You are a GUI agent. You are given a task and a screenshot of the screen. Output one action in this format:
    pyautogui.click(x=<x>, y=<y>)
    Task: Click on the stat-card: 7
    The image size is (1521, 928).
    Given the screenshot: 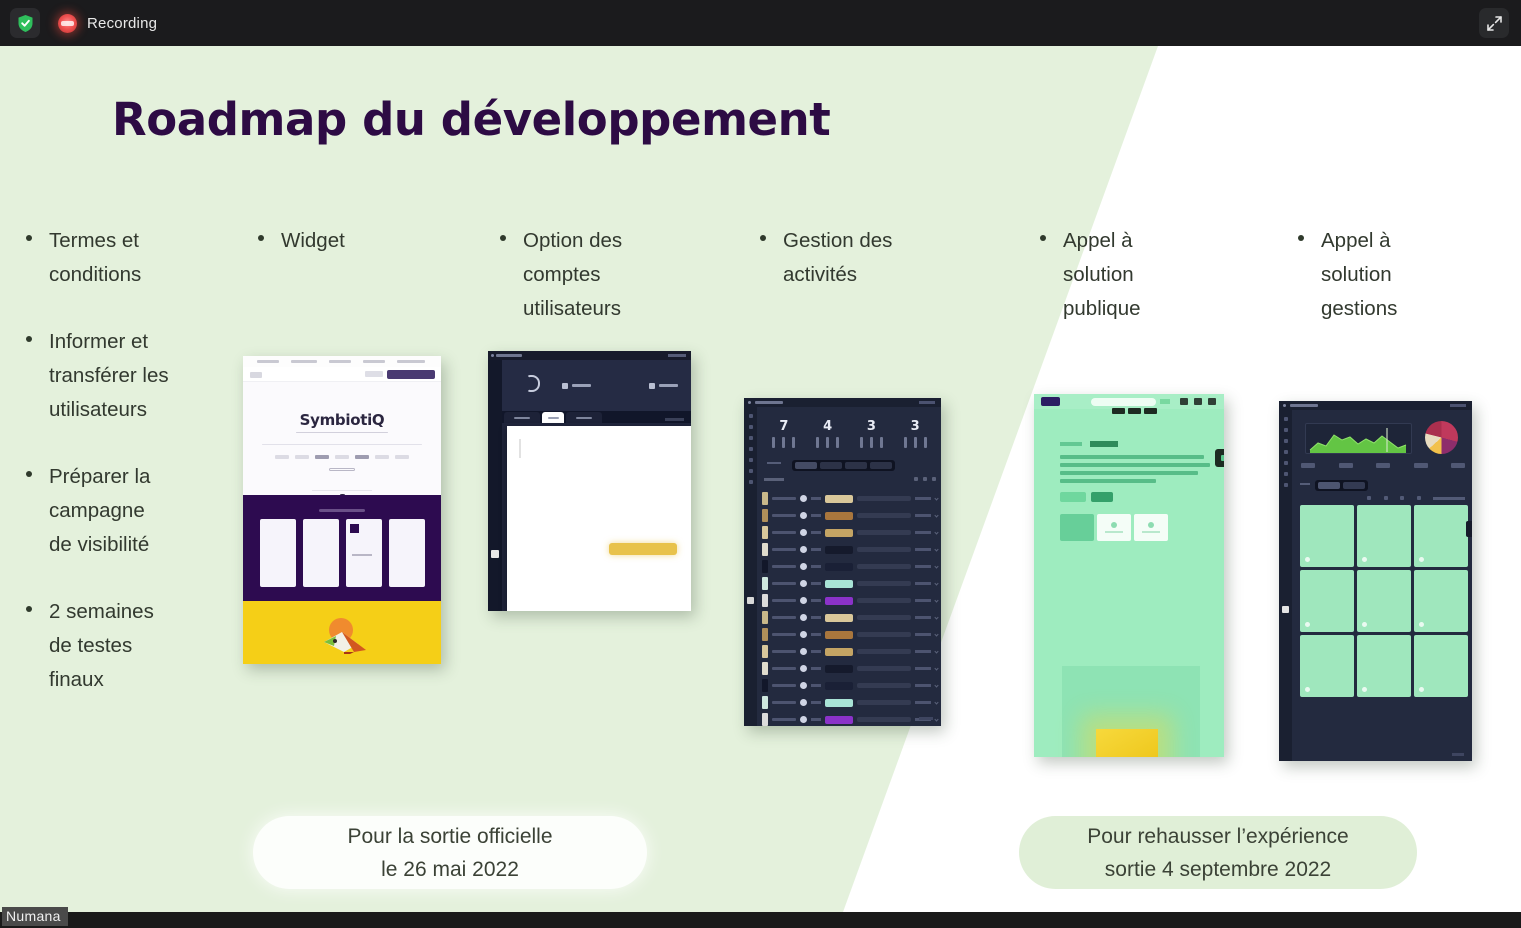 What is the action you would take?
    pyautogui.click(x=784, y=434)
    